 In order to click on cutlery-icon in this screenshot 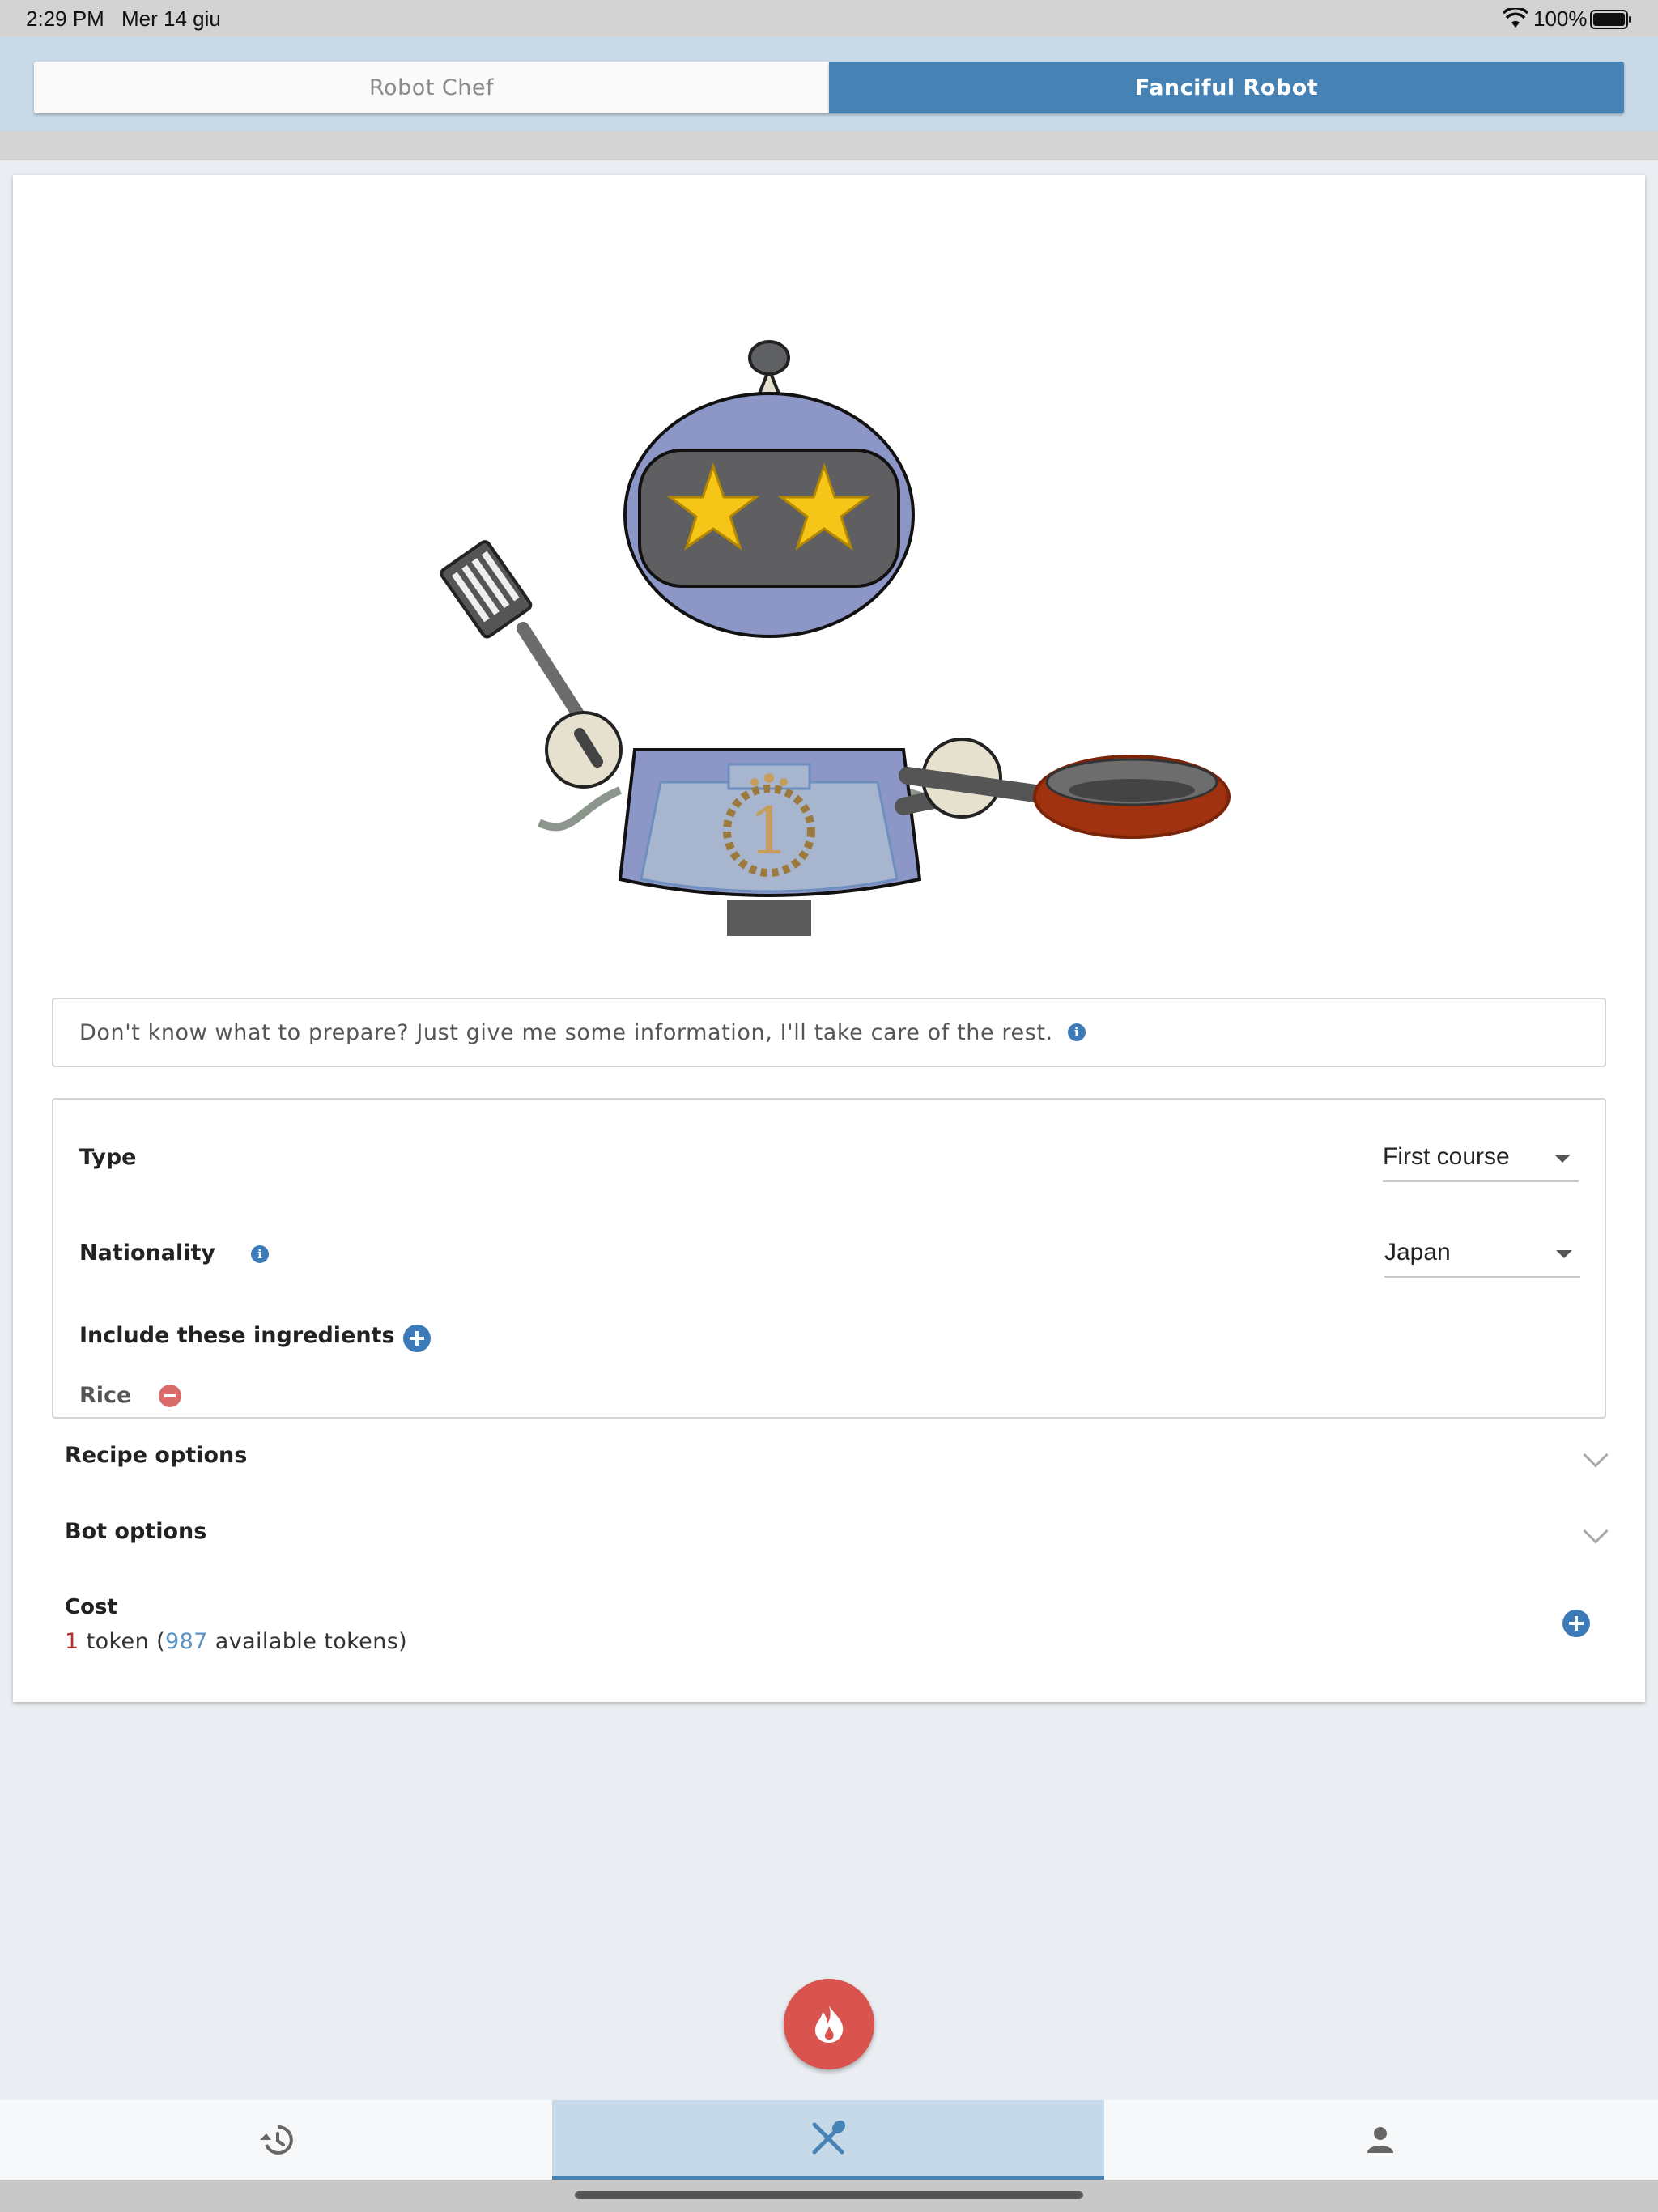, I will do `click(829, 2137)`.